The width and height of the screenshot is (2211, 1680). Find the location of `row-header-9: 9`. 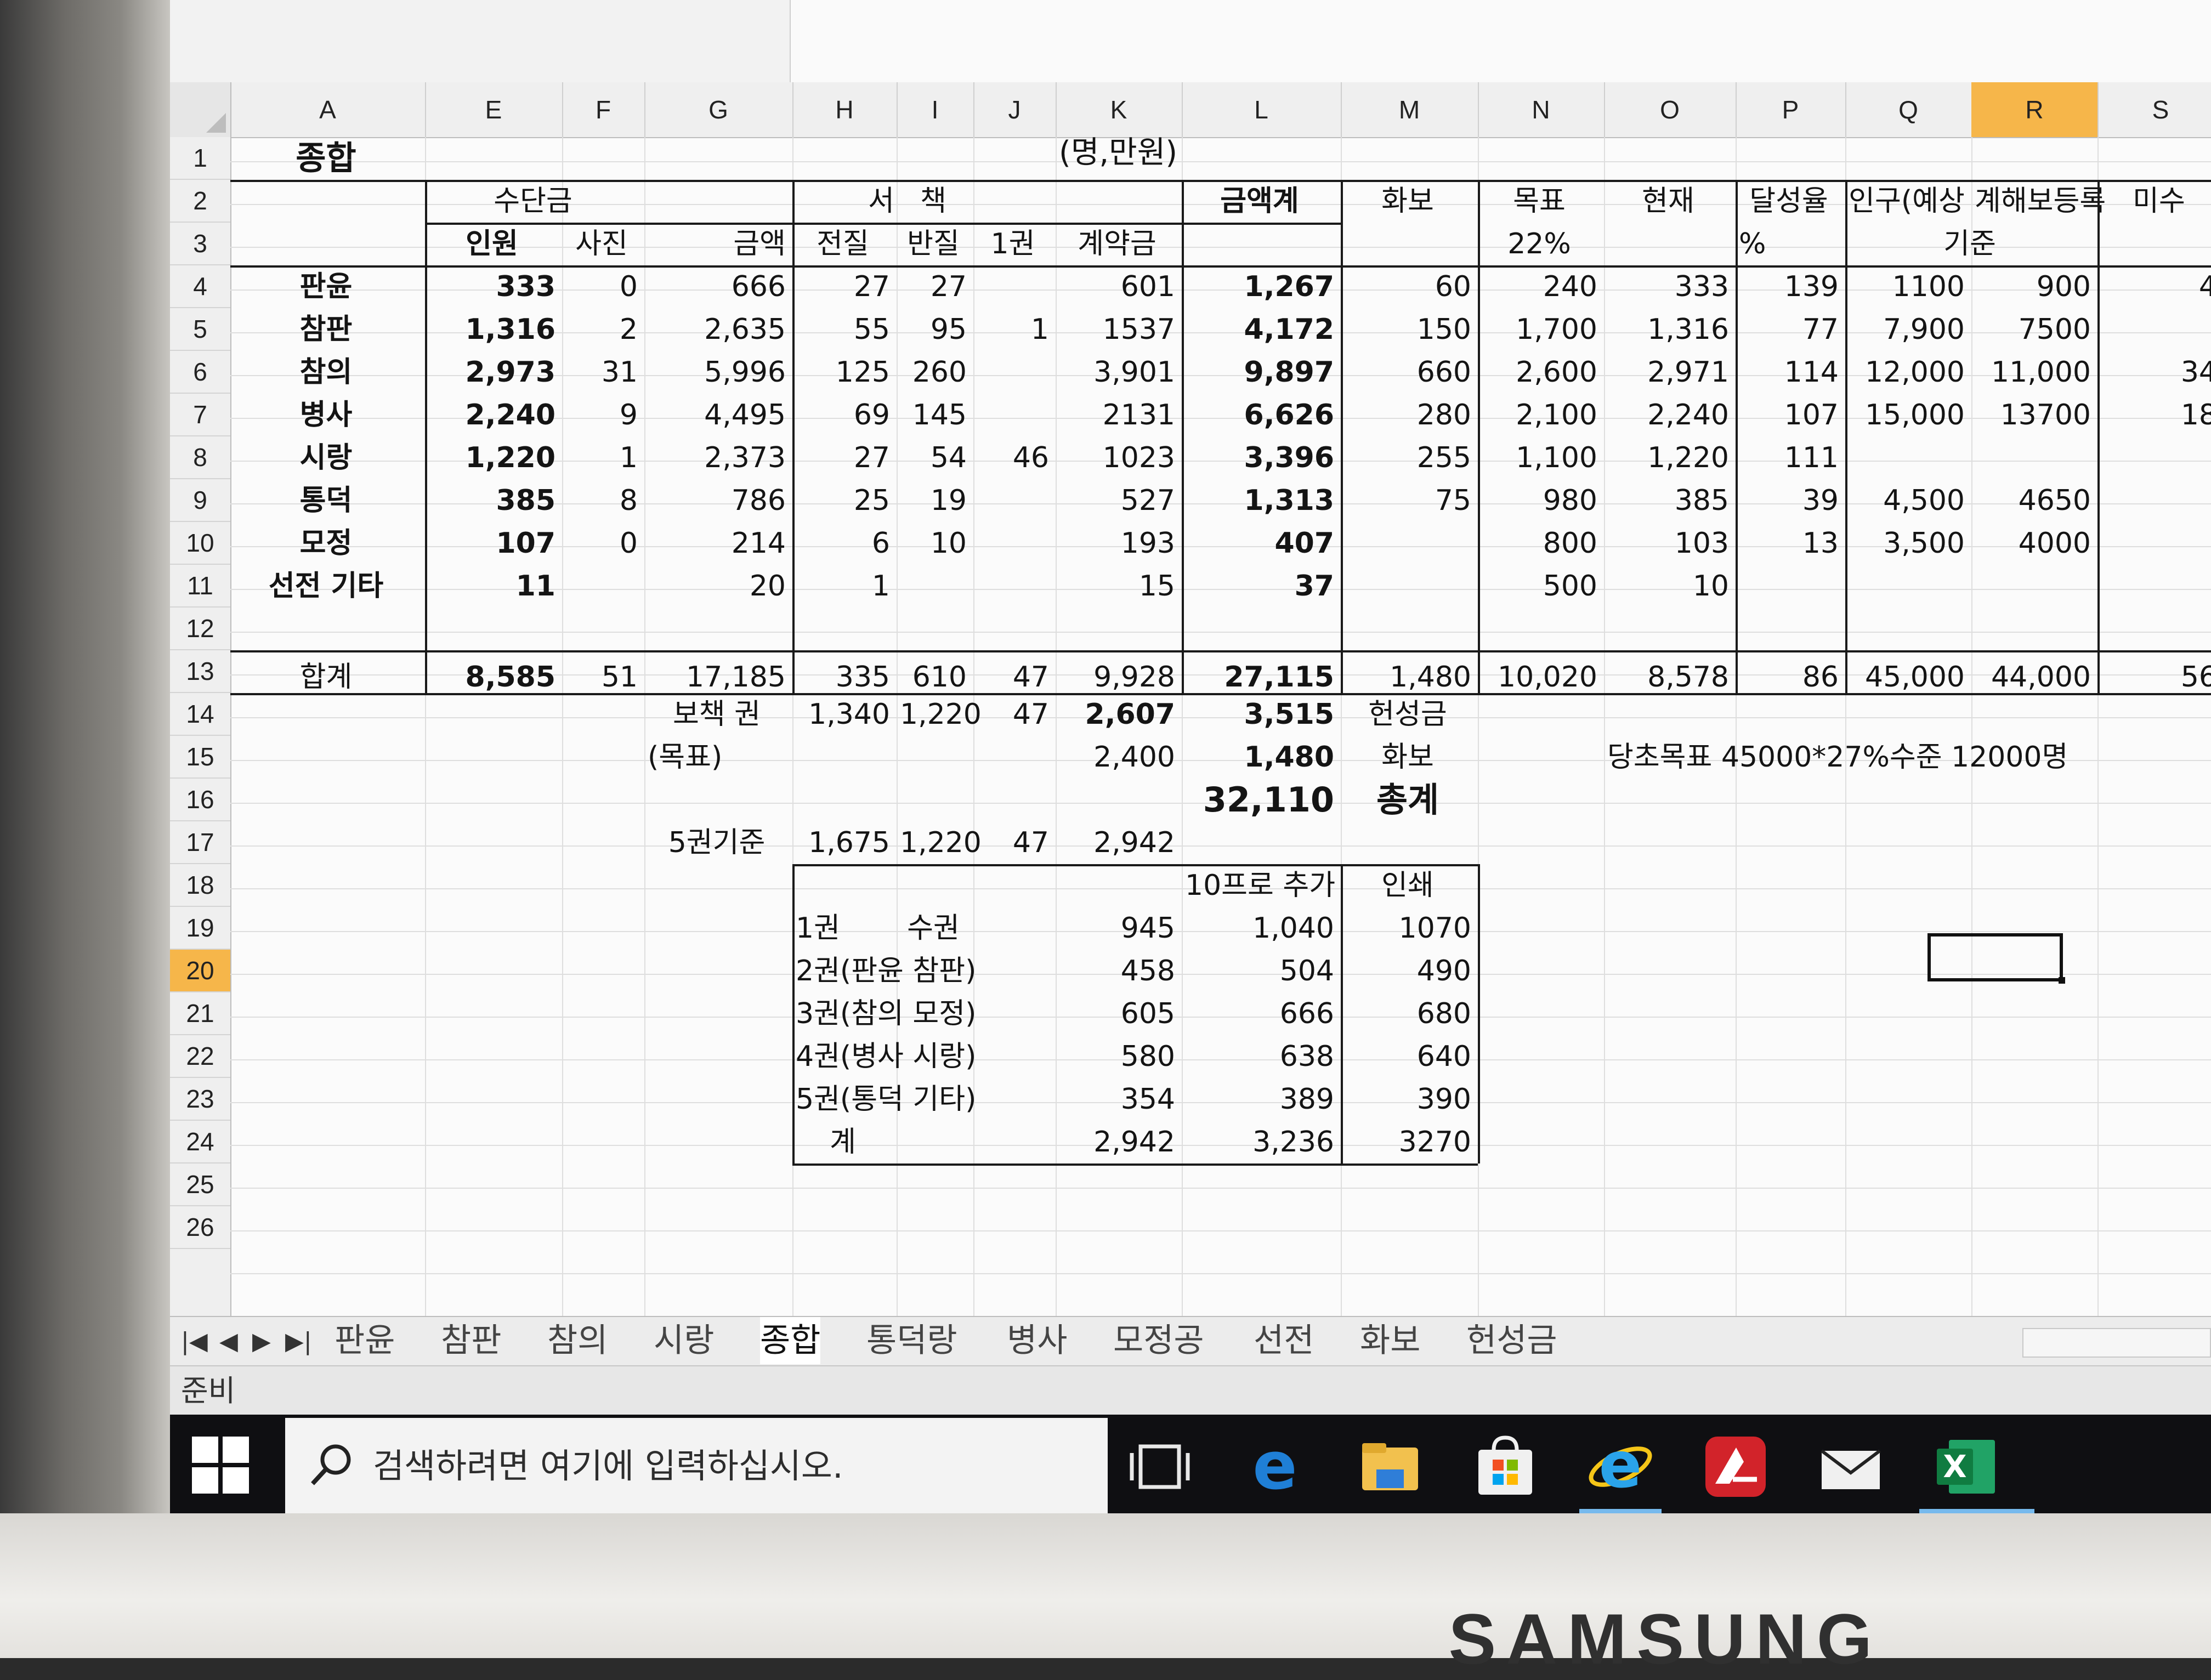

row-header-9: 9 is located at coordinates (200, 500).